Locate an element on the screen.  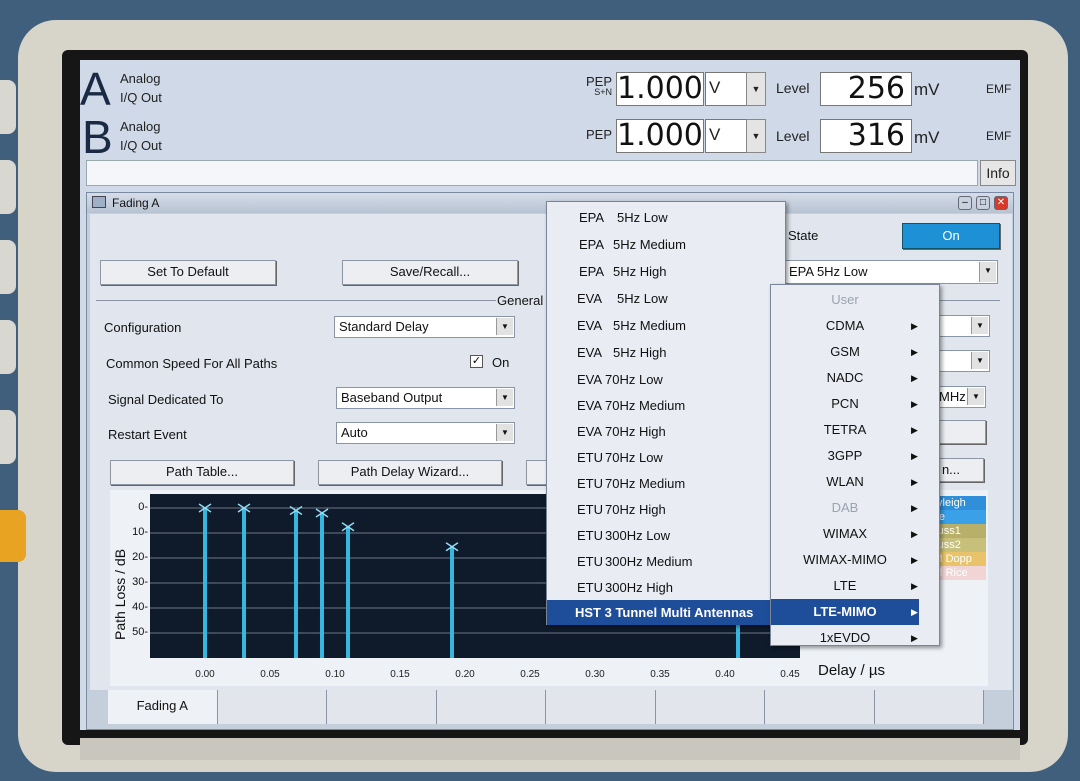
category-menu-item: LTE-MIMO is located at coordinates (845, 612).